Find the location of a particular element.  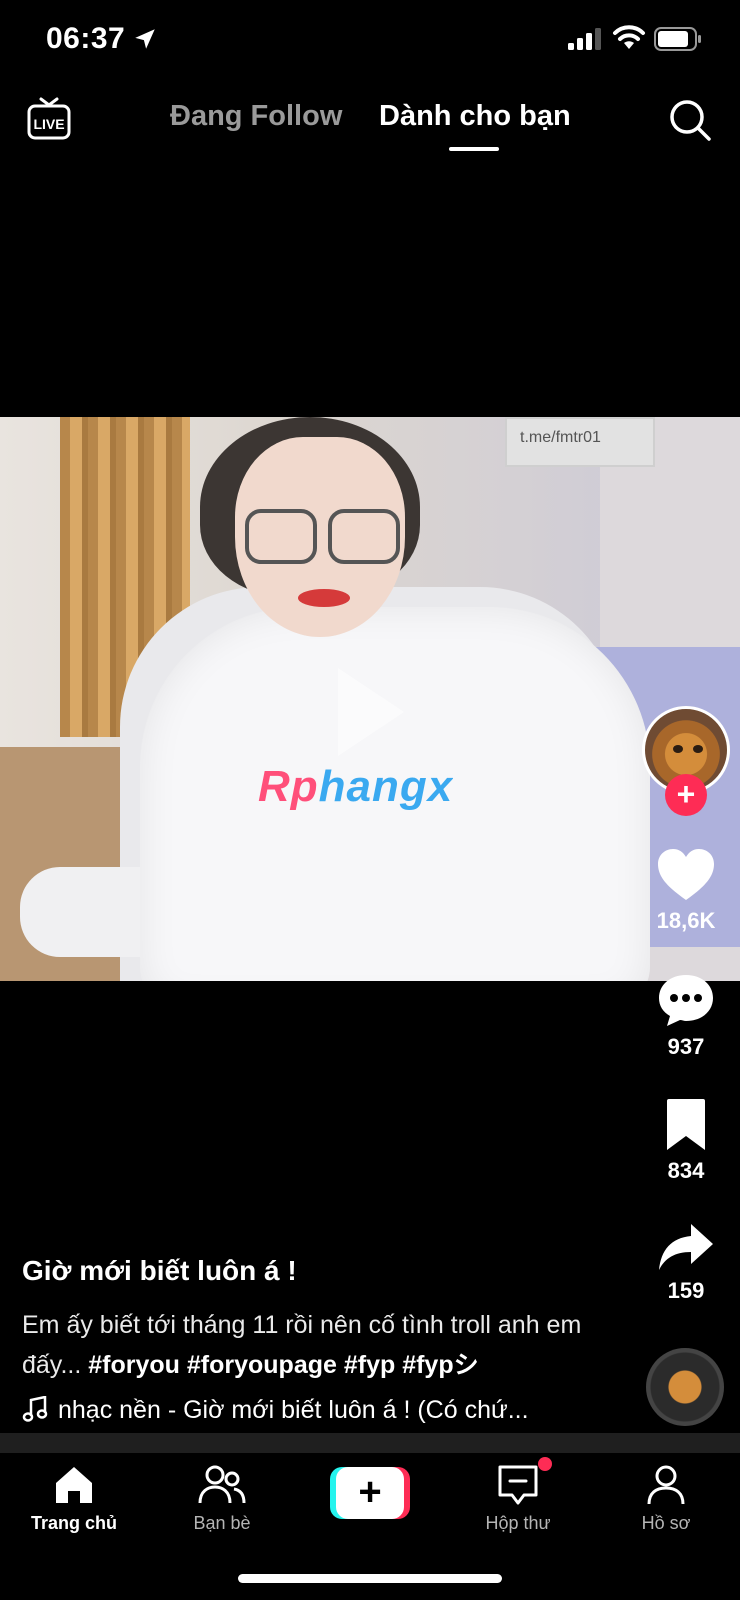

nav-home: Trang chủ is located at coordinates (74, 1498).